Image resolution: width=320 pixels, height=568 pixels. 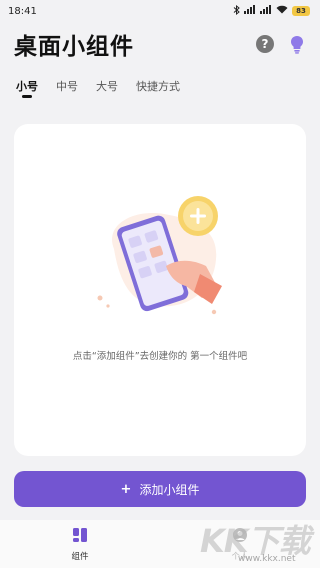 What do you see at coordinates (160, 544) in the screenshot?
I see `bottom-nav: 组件 个人` at bounding box center [160, 544].